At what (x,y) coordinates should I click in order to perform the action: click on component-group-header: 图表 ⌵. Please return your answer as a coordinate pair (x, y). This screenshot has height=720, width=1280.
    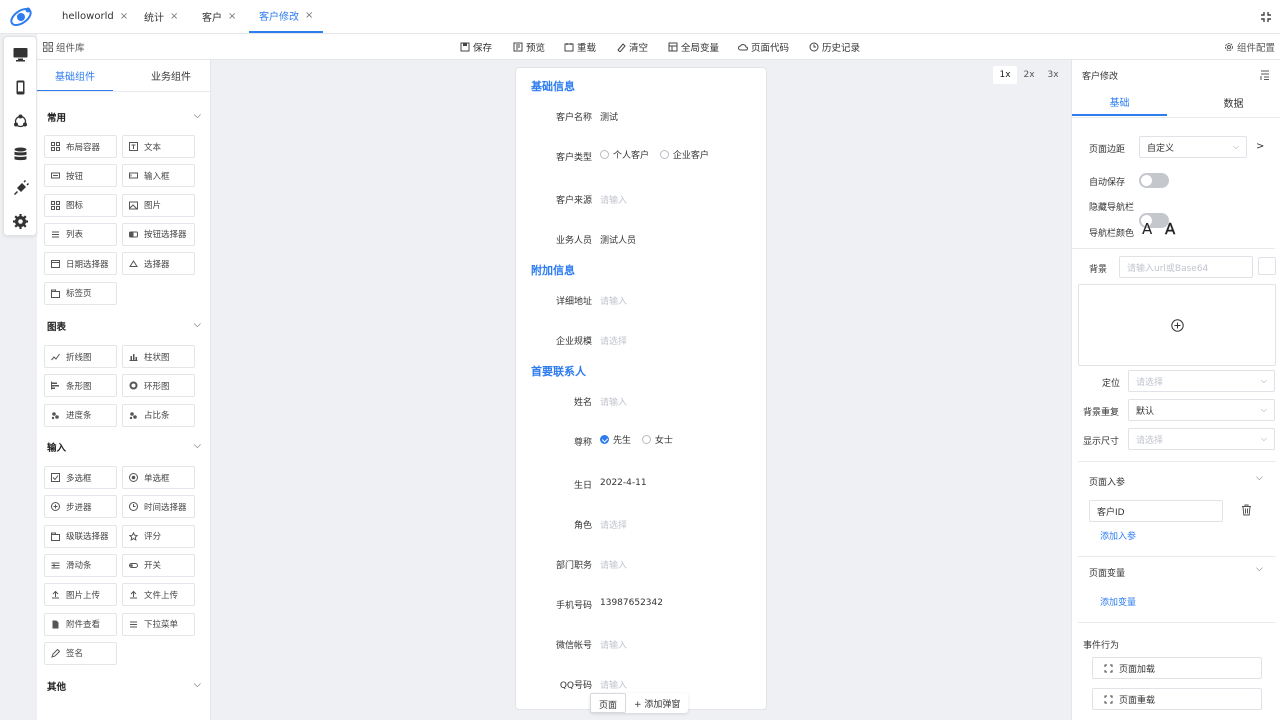
    Looking at the image, I should click on (124, 326).